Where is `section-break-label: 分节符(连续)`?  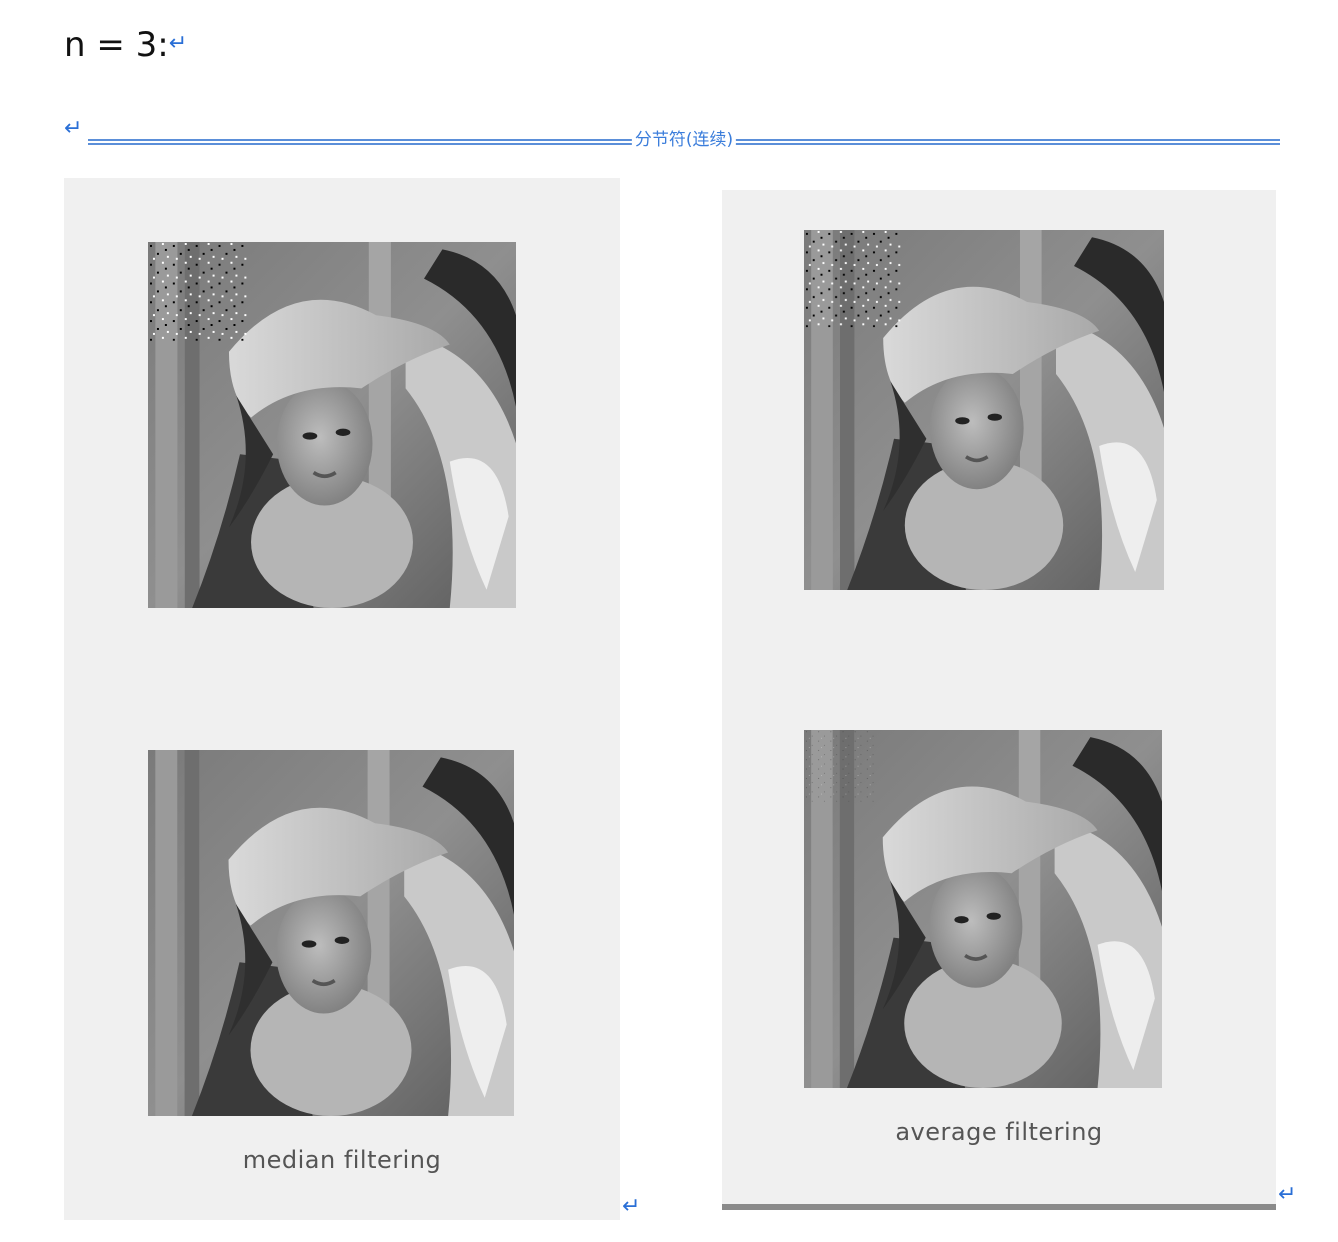
section-break-label: 分节符(连续) is located at coordinates (684, 140).